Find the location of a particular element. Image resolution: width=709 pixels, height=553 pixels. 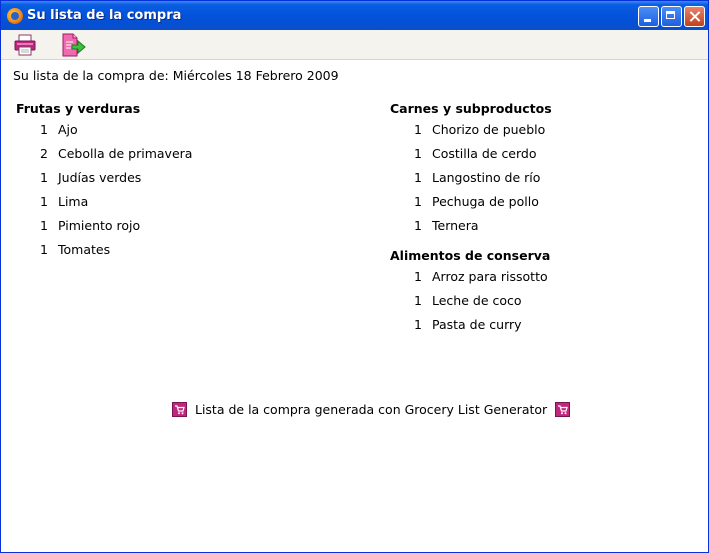

maximize-button is located at coordinates (671, 16).